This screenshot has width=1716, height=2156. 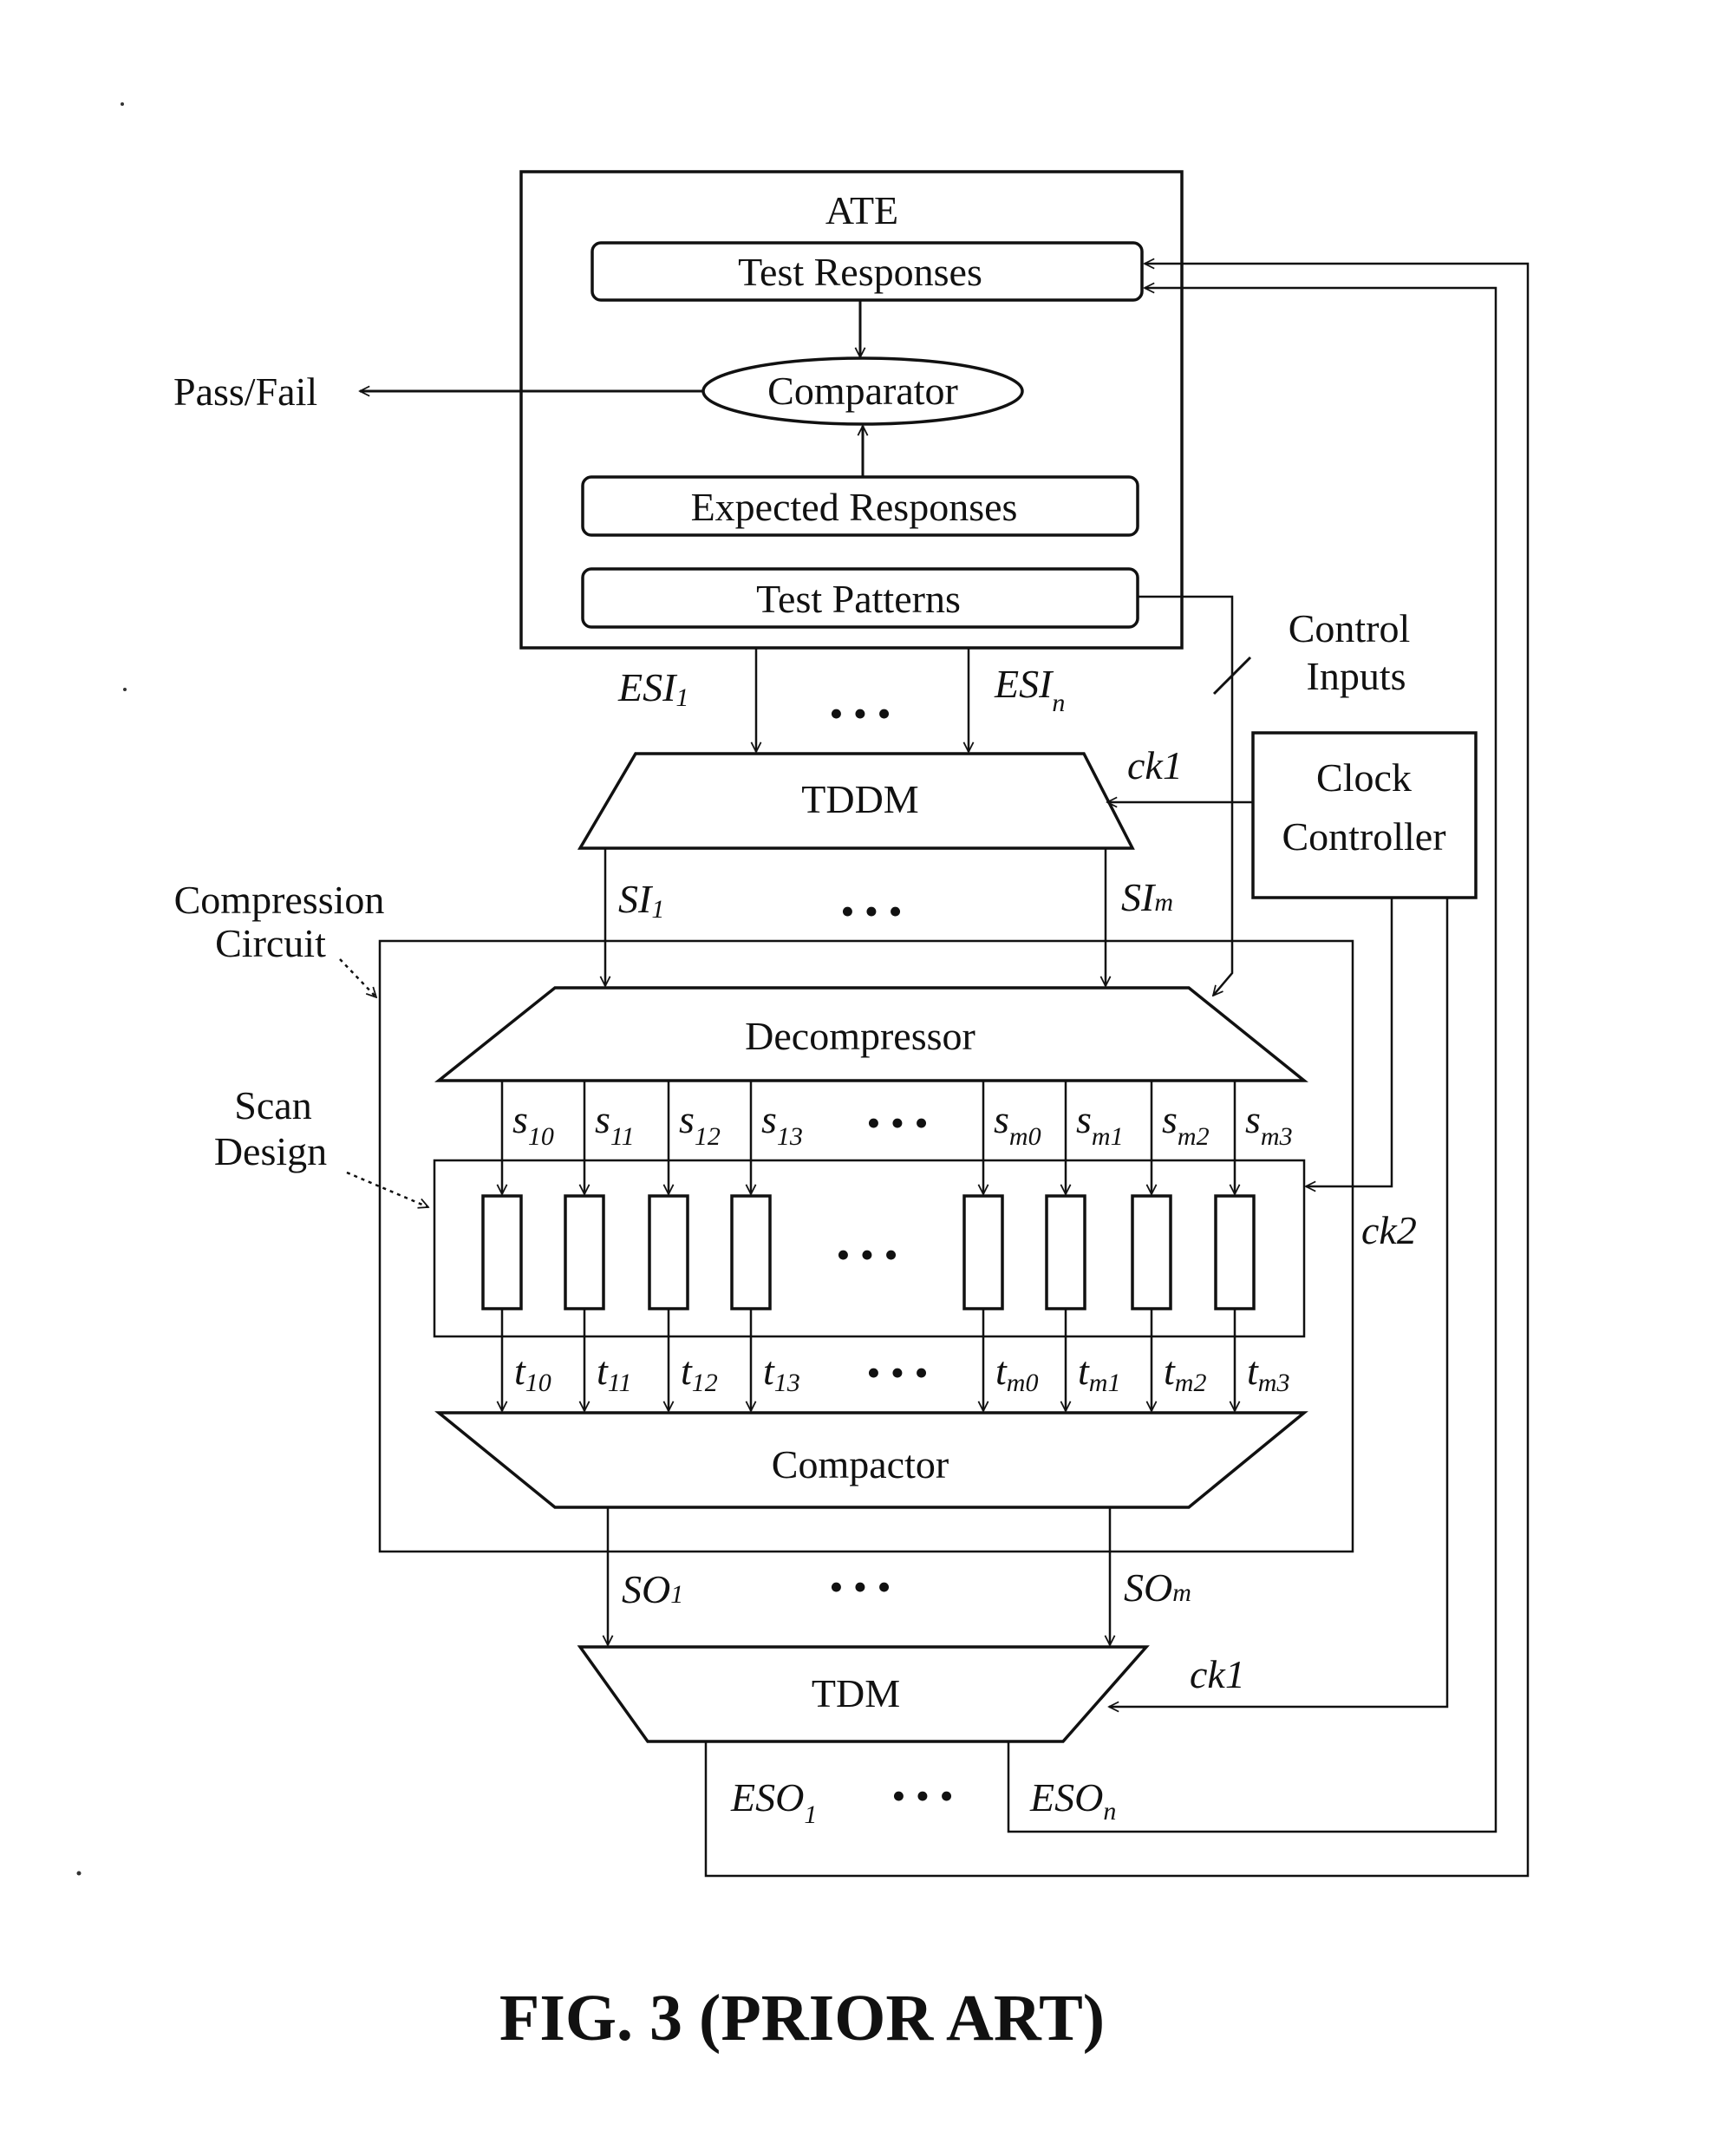 I want to click on compression-circuit-pointer, so click(x=358, y=978).